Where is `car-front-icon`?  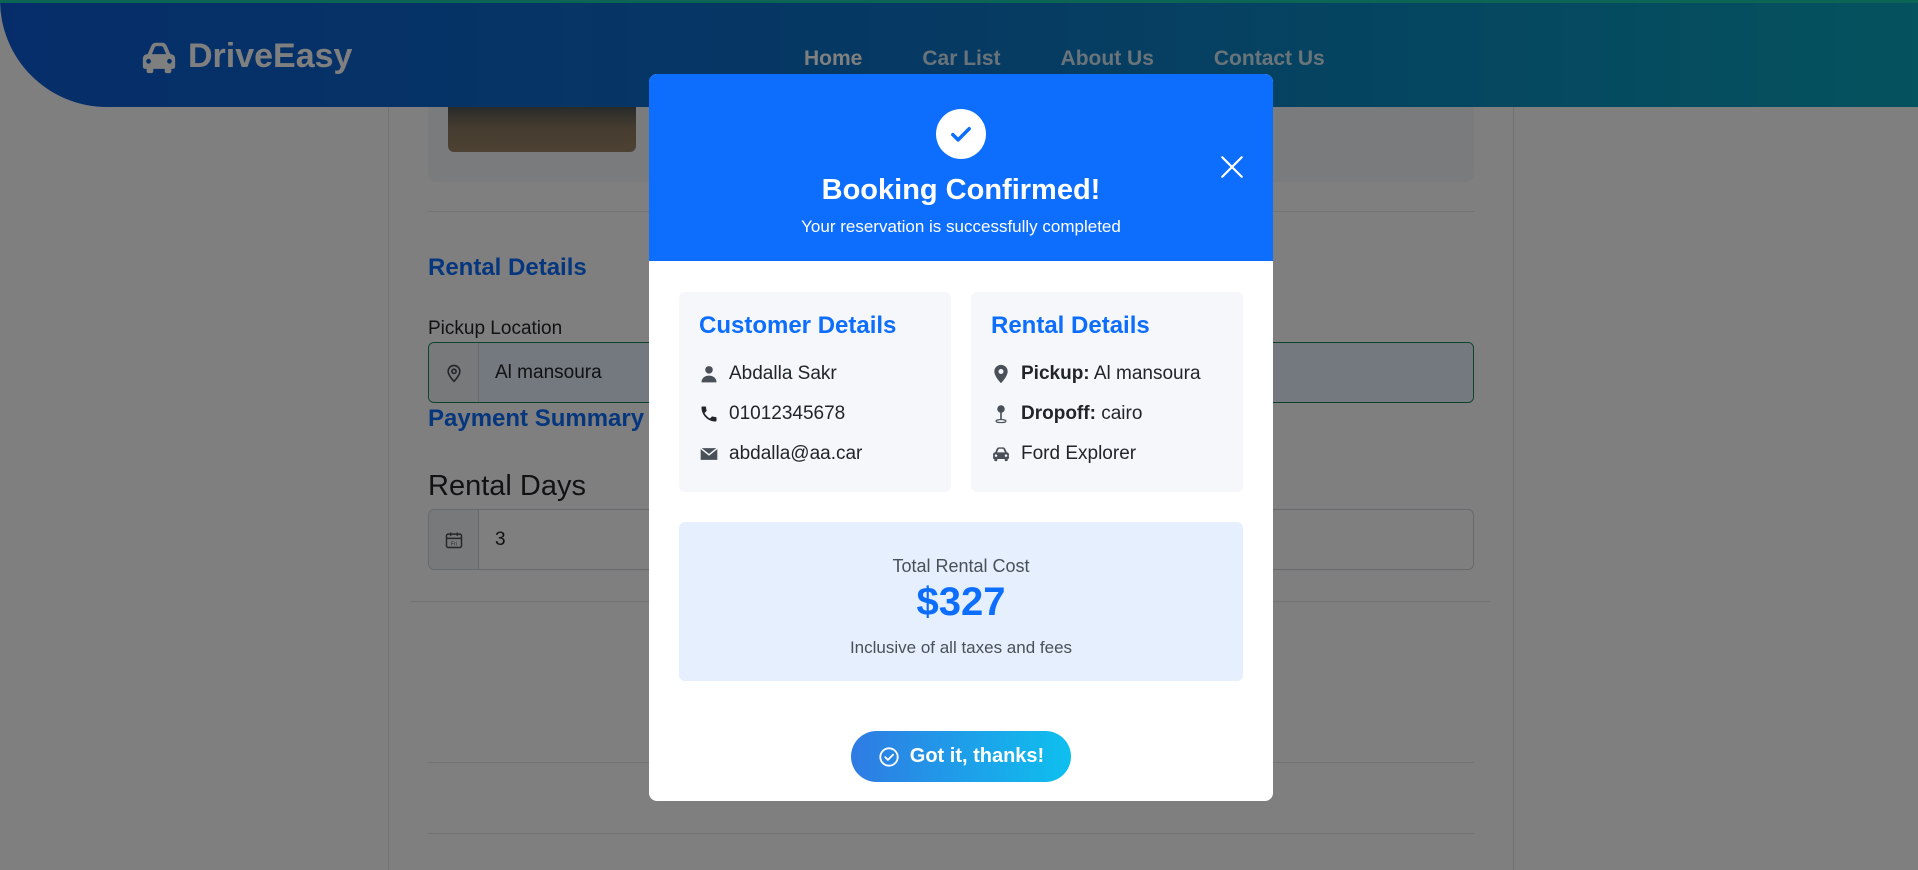 car-front-icon is located at coordinates (1001, 454).